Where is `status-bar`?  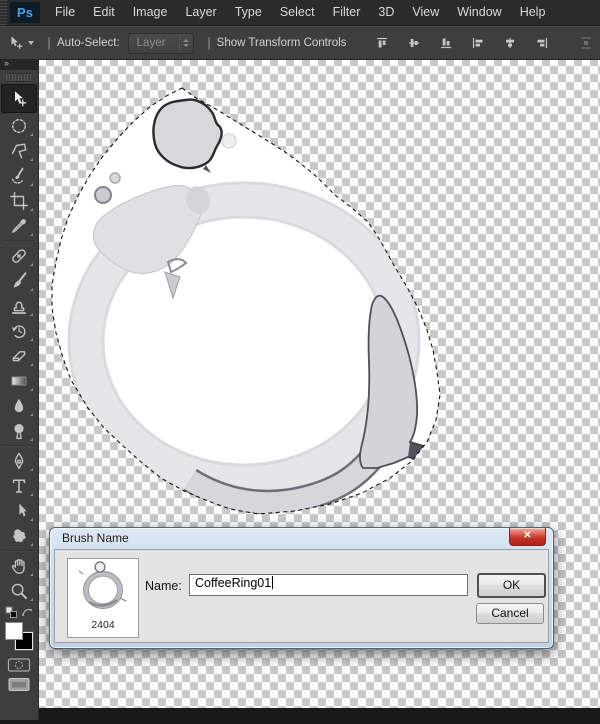 status-bar is located at coordinates (300, 716).